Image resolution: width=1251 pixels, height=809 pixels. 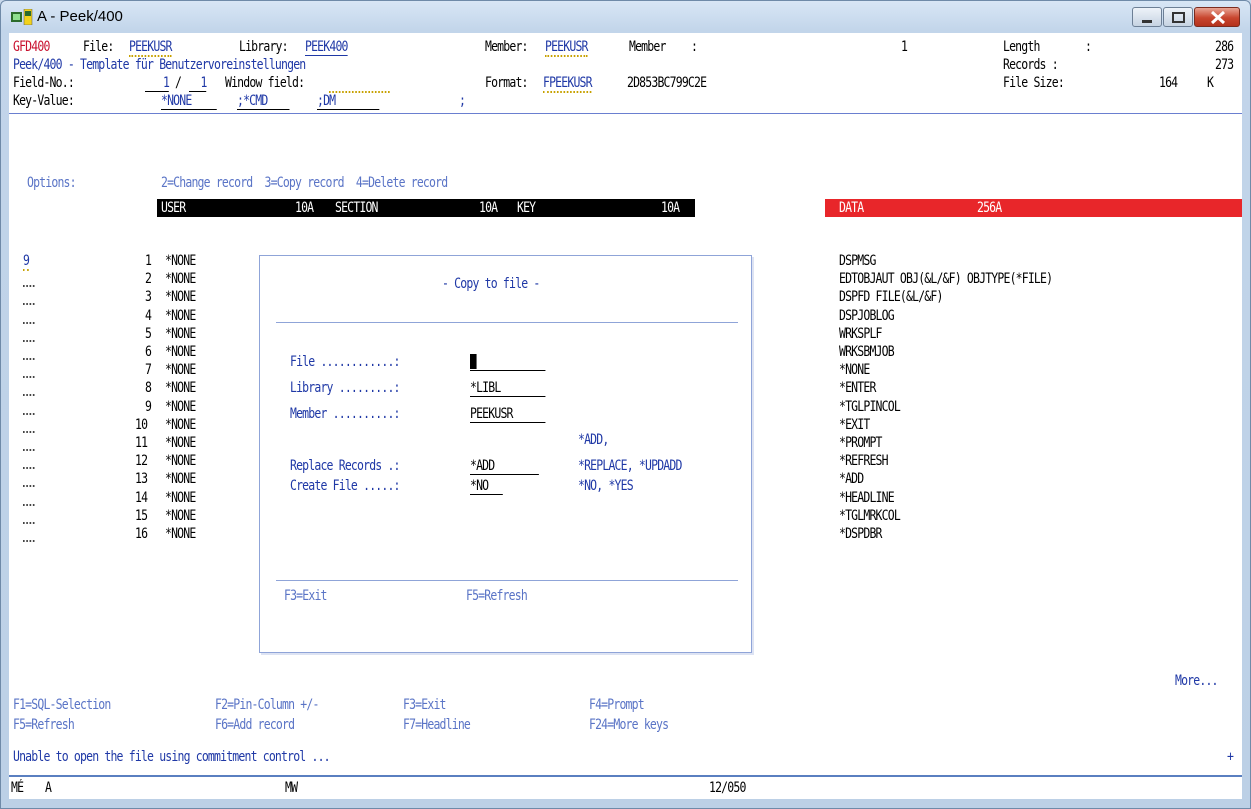 I want to click on member-count-label: Member, so click(x=647, y=47).